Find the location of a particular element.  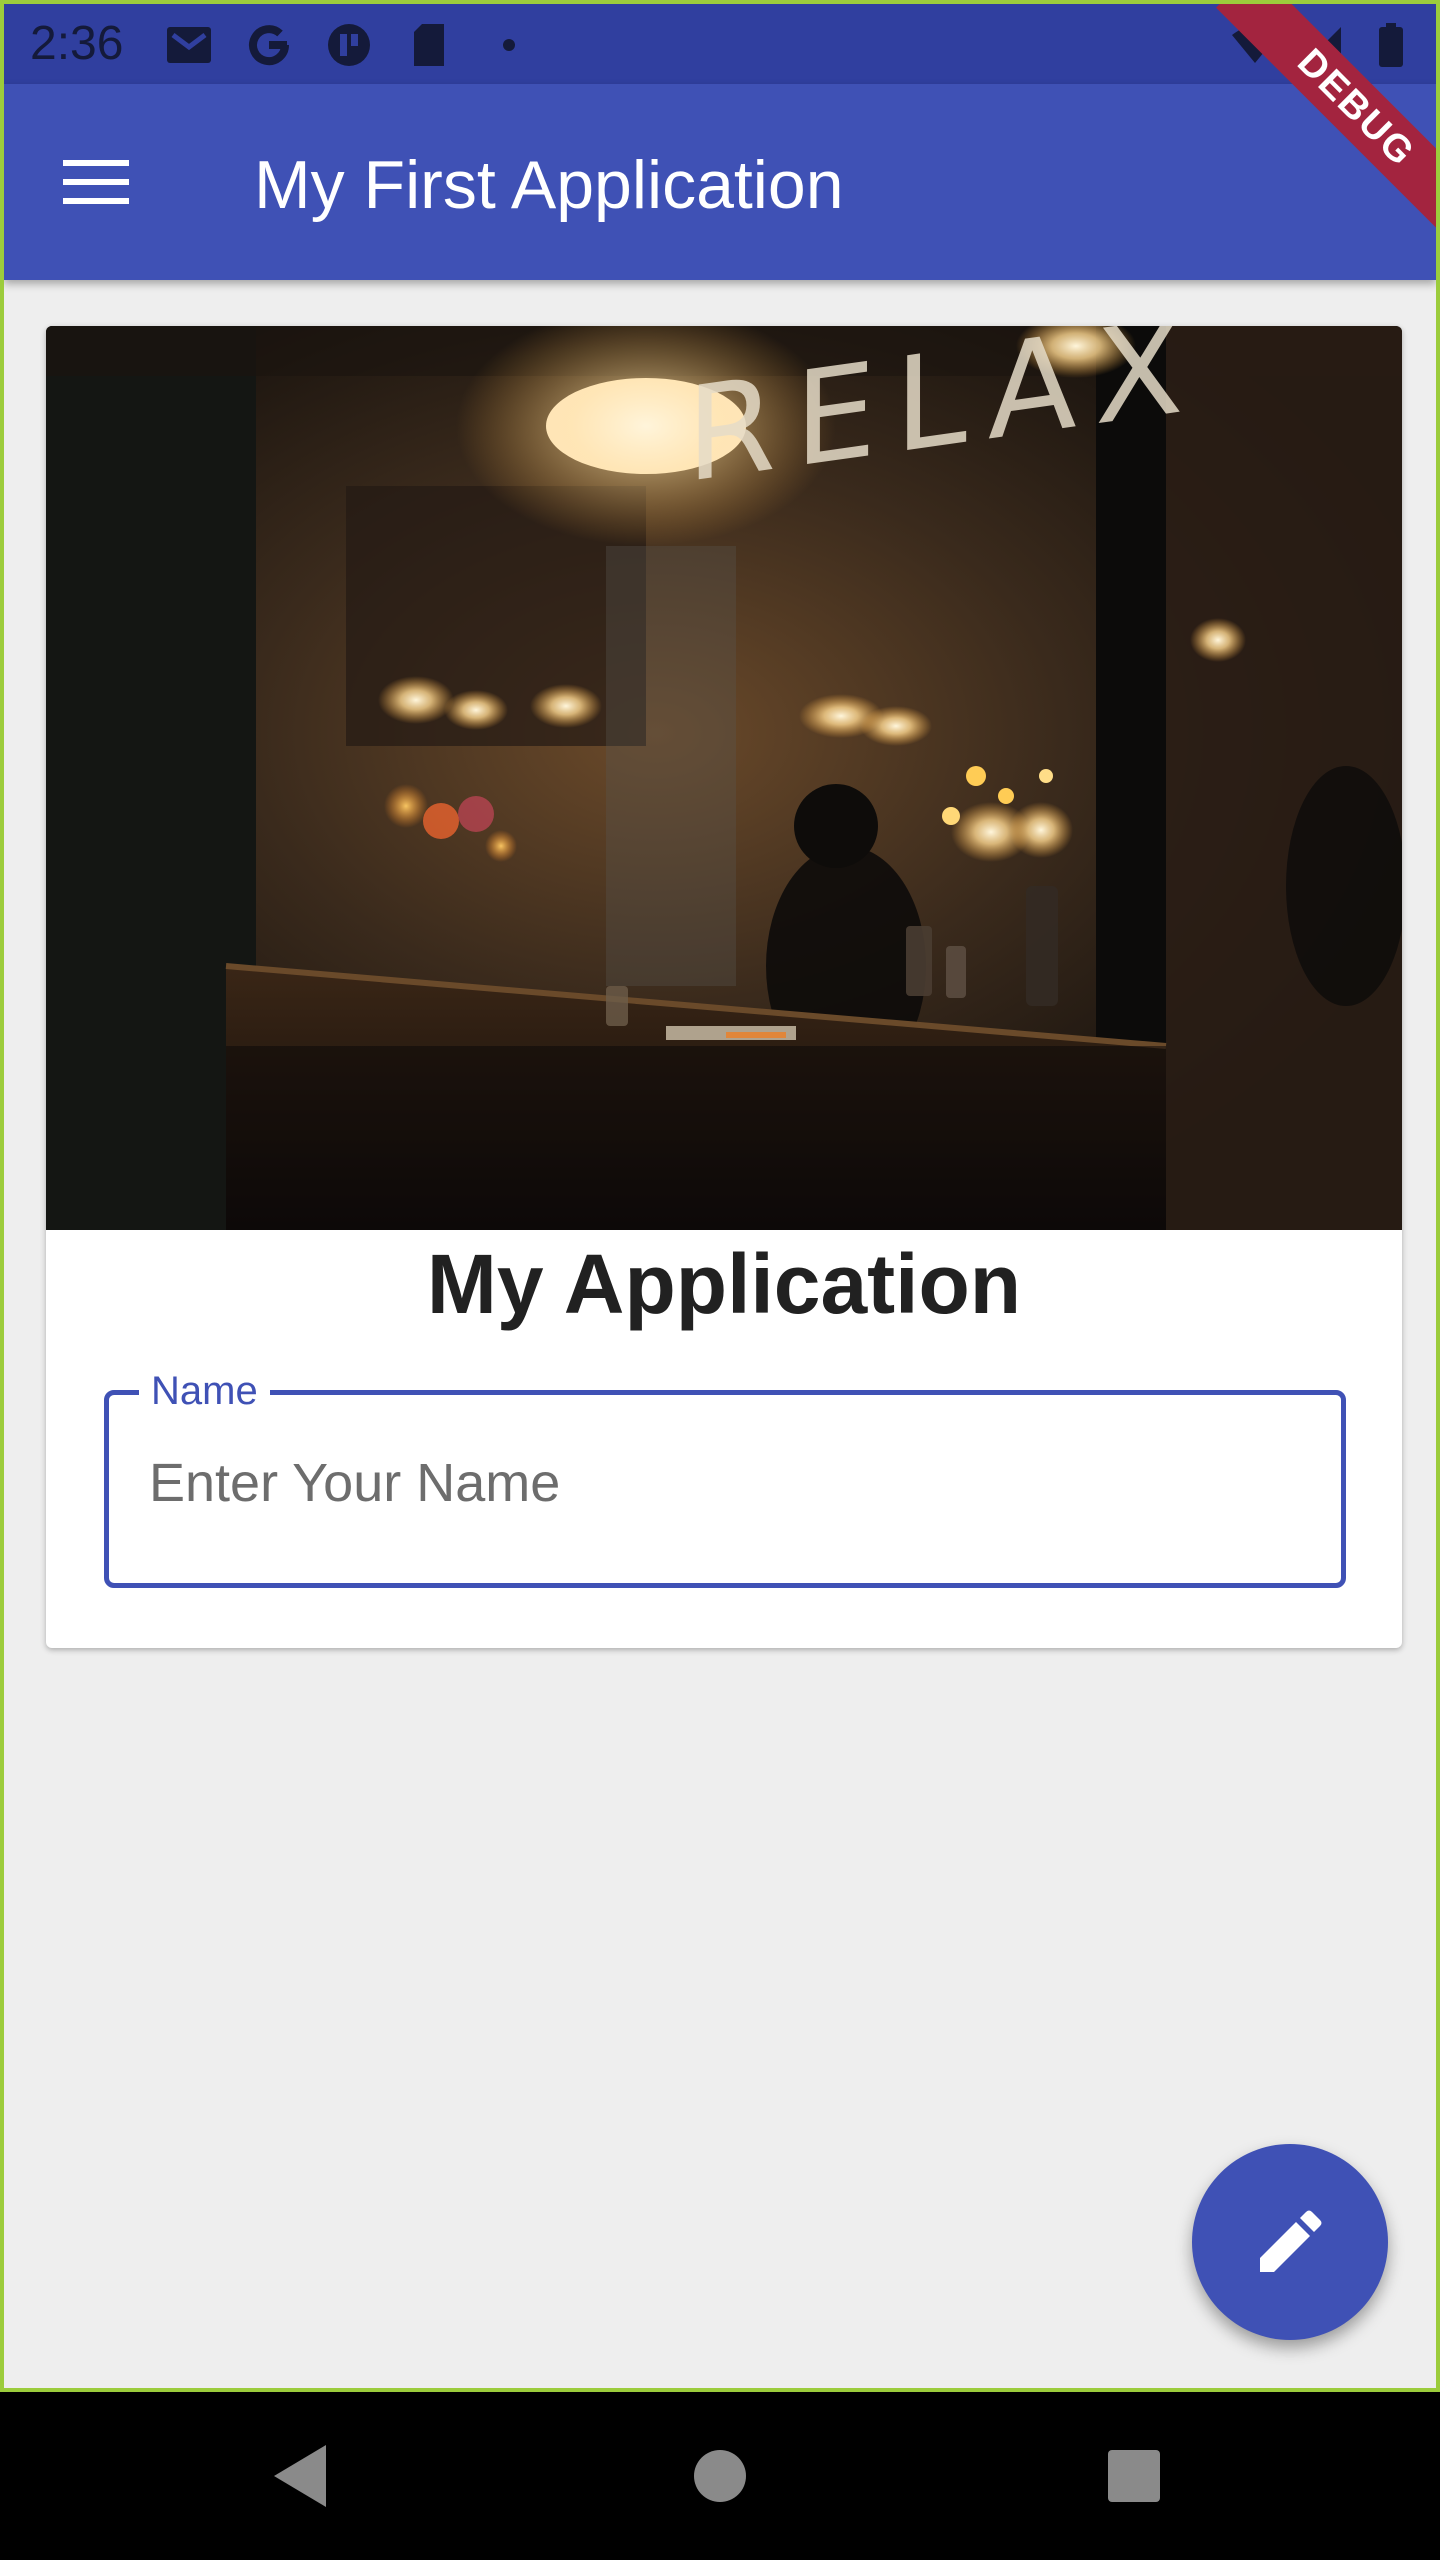

app-bar: My First Application is located at coordinates (720, 182).